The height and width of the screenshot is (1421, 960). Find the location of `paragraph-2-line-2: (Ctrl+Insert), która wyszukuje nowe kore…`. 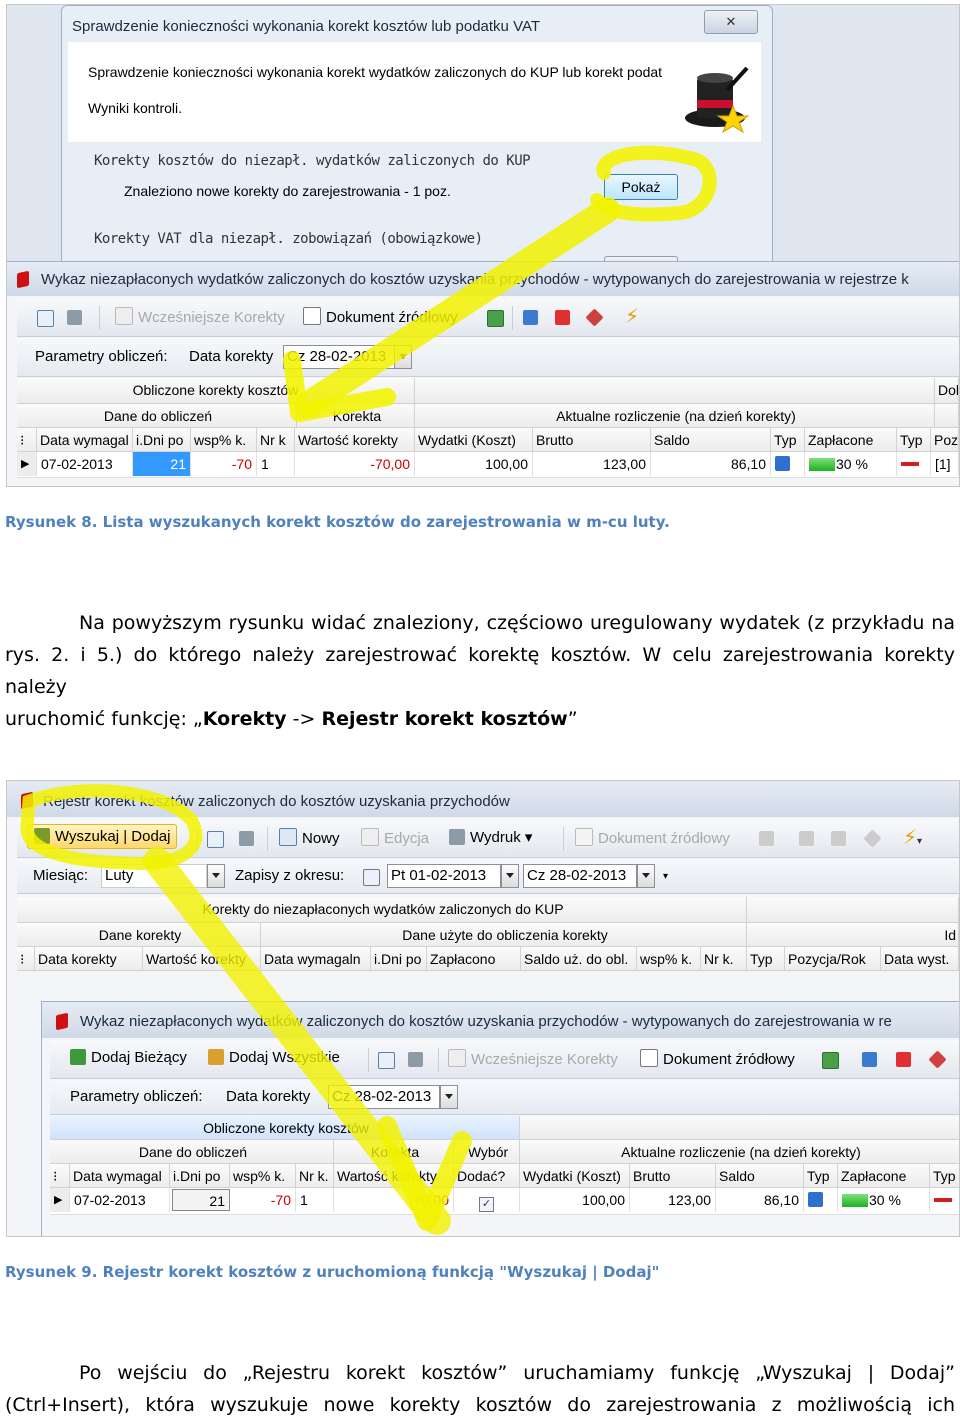

paragraph-2-line-2: (Ctrl+Insert), która wyszukuje nowe kore… is located at coordinates (480, 1405).